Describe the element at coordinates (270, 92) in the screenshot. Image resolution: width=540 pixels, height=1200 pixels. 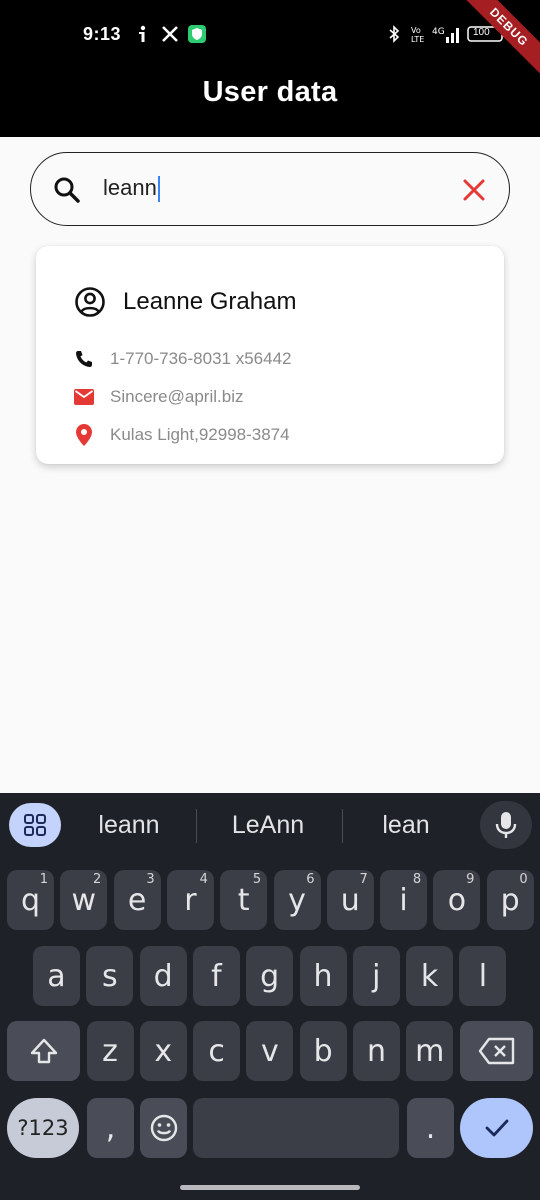
I see `page-title: User data` at that location.